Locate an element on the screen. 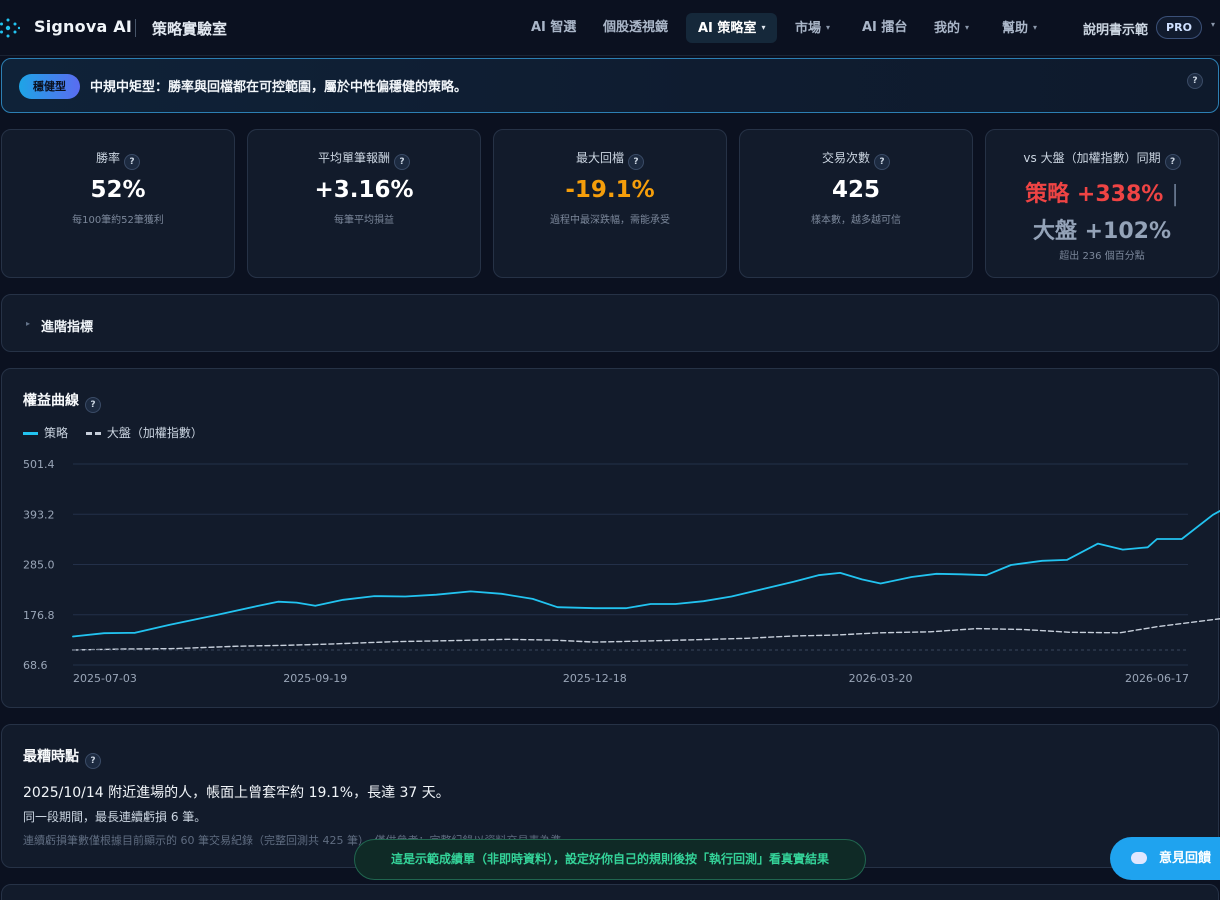 Image resolution: width=1220 pixels, height=900 pixels. advanced-metrics-toggle: ▸ 進階指標 is located at coordinates (610, 323).